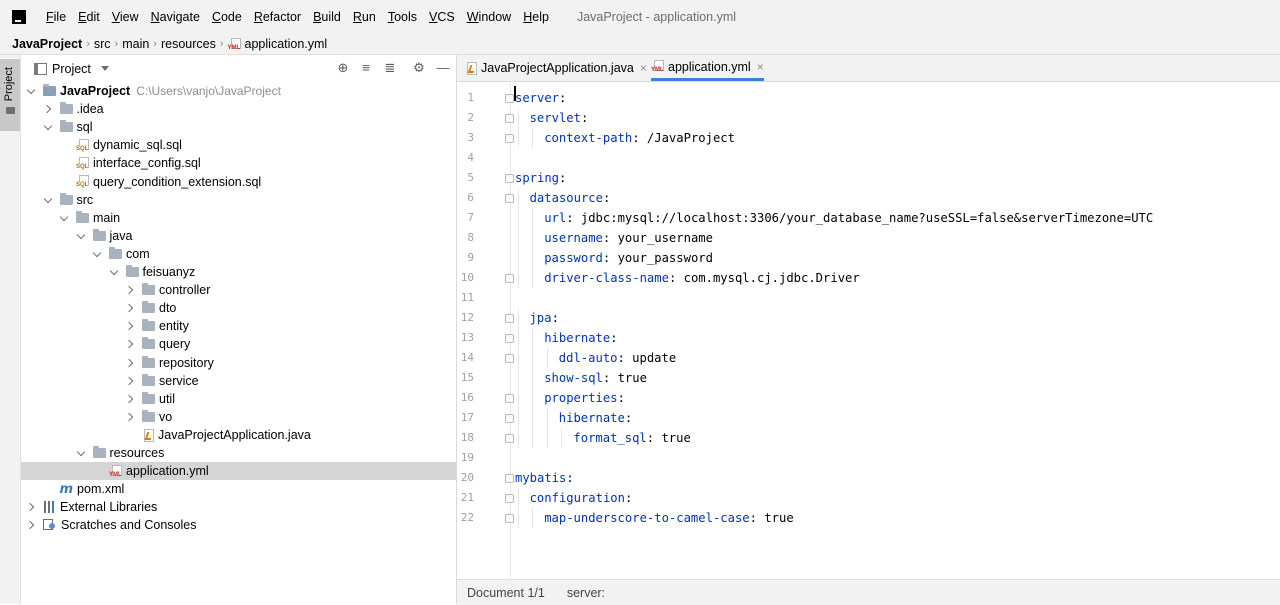  Describe the element at coordinates (540, 98) in the screenshot. I see `code-line: server:` at that location.